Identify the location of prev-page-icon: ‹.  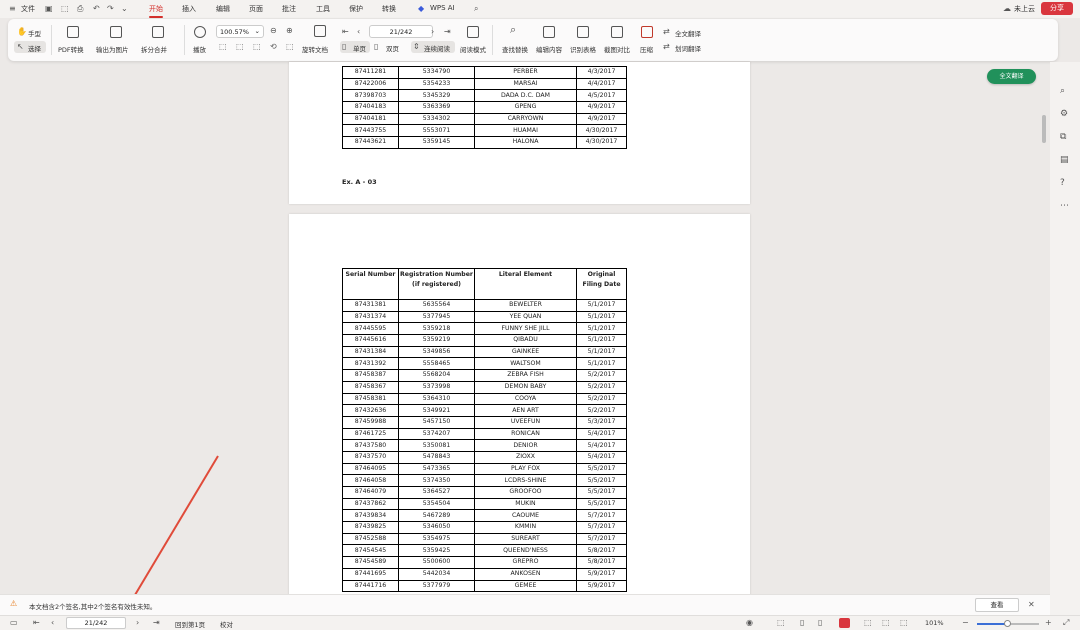
(52, 623).